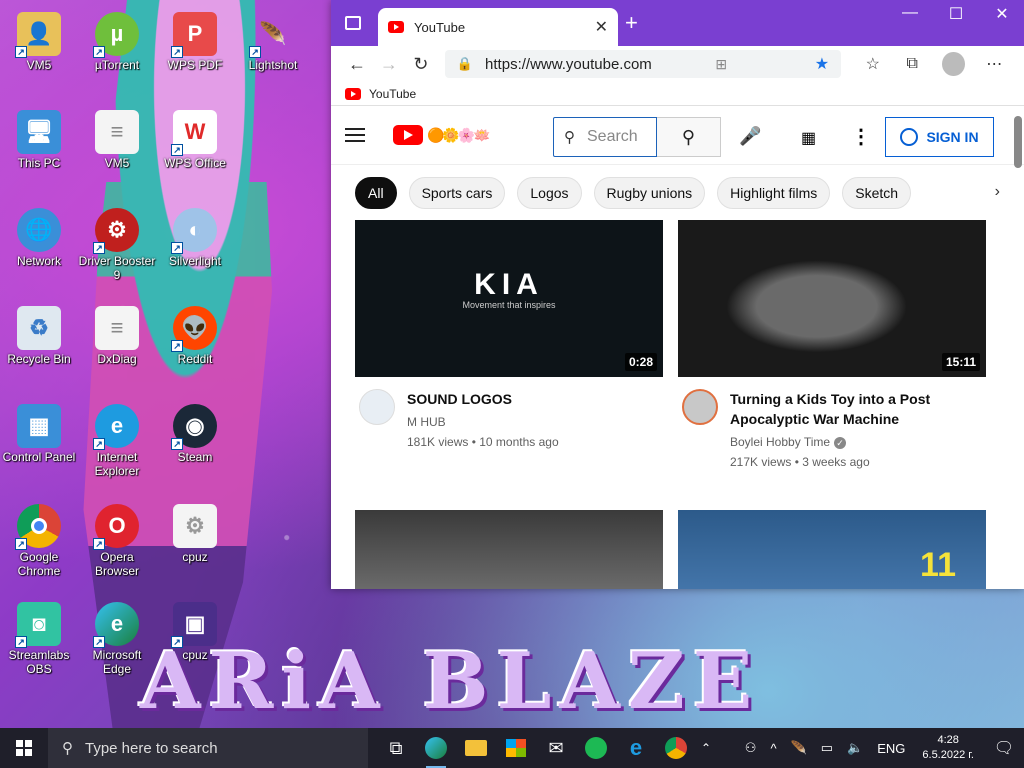 The image size is (1024, 768). What do you see at coordinates (910, 13) in the screenshot?
I see `minimize-button: —` at bounding box center [910, 13].